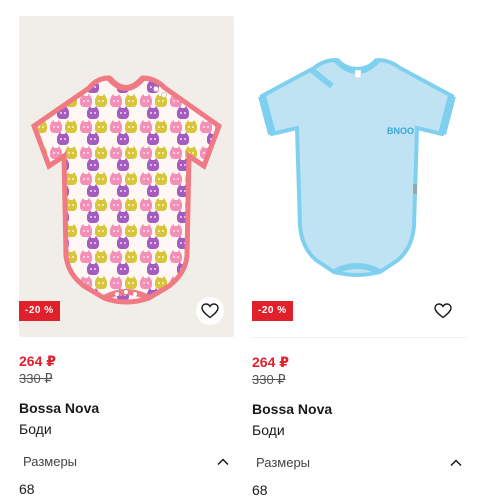 The image size is (485, 500). What do you see at coordinates (400, 131) in the screenshot?
I see `garment-logo: BNOO` at bounding box center [400, 131].